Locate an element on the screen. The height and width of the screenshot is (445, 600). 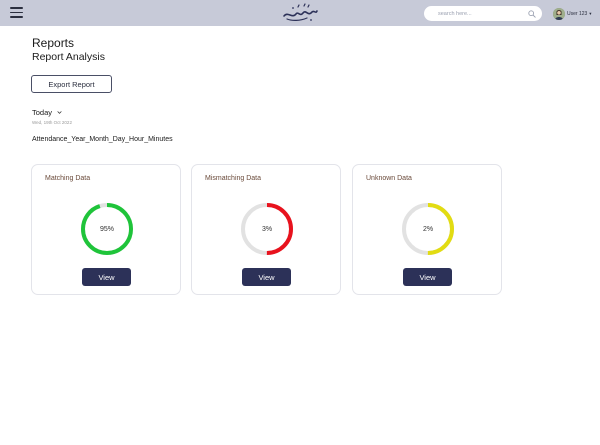
gauge-value: 2% is located at coordinates (428, 229).